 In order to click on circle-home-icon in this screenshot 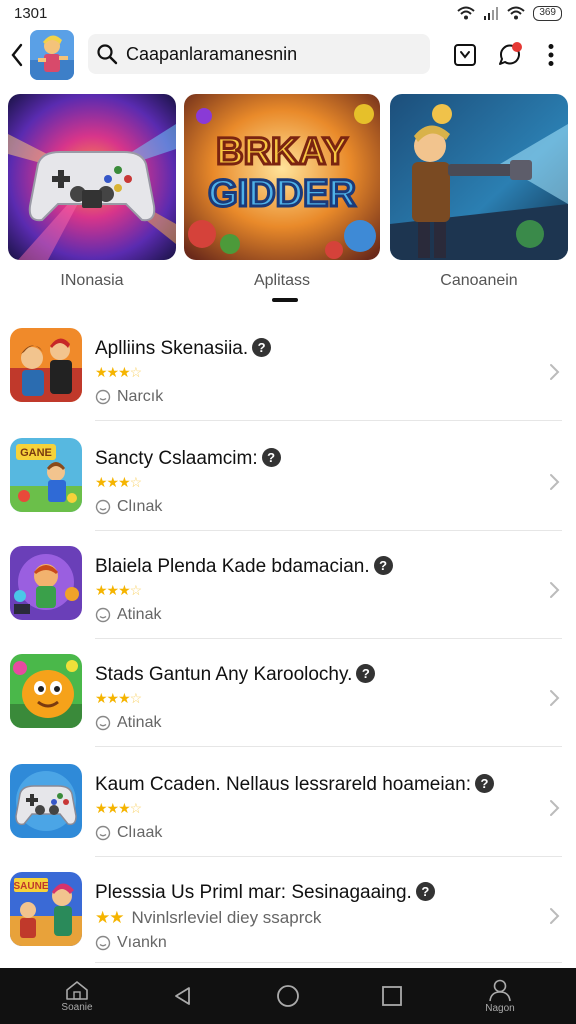, I will do `click(288, 996)`.